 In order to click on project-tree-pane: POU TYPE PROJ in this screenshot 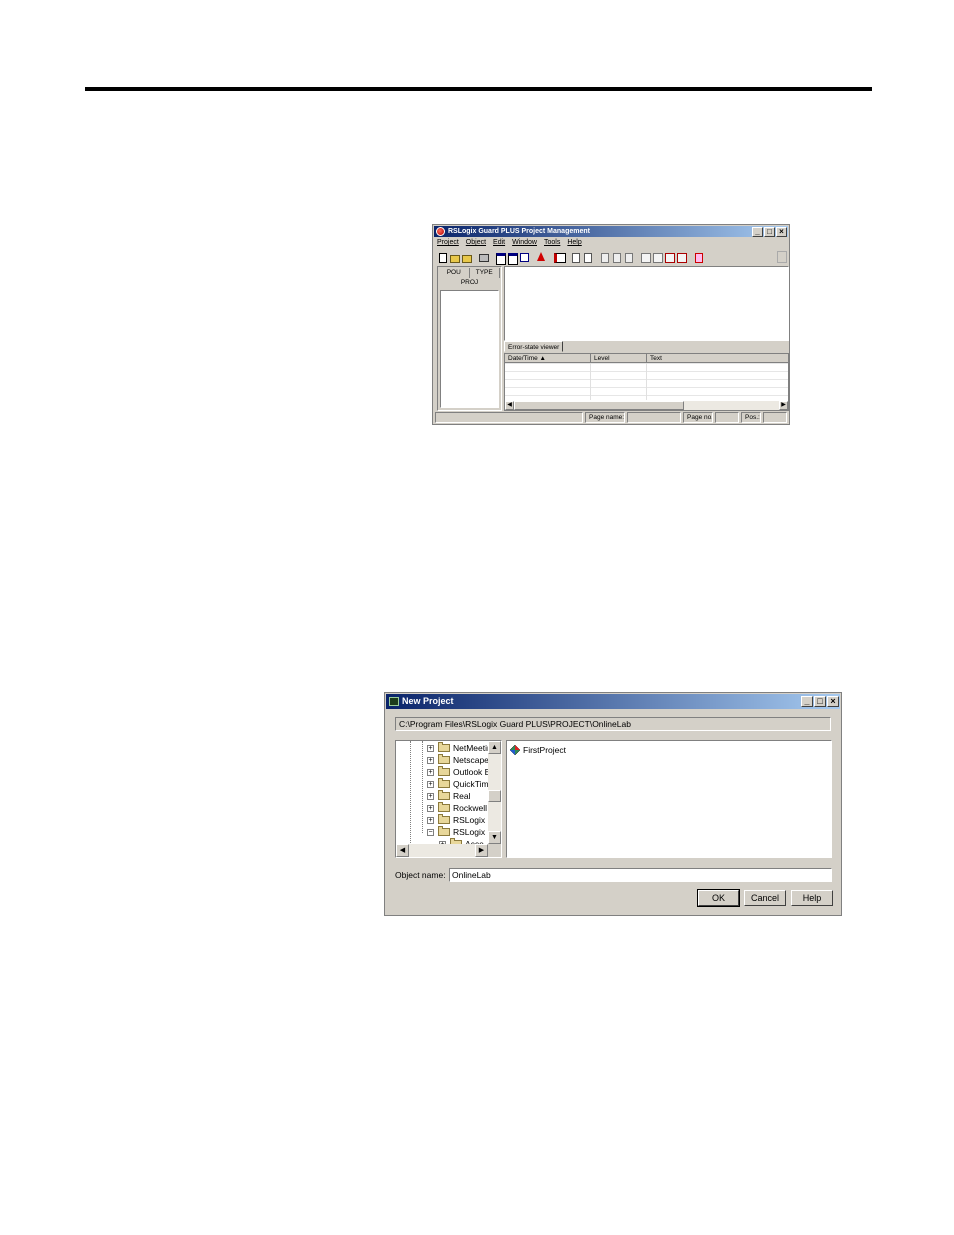, I will do `click(469, 338)`.